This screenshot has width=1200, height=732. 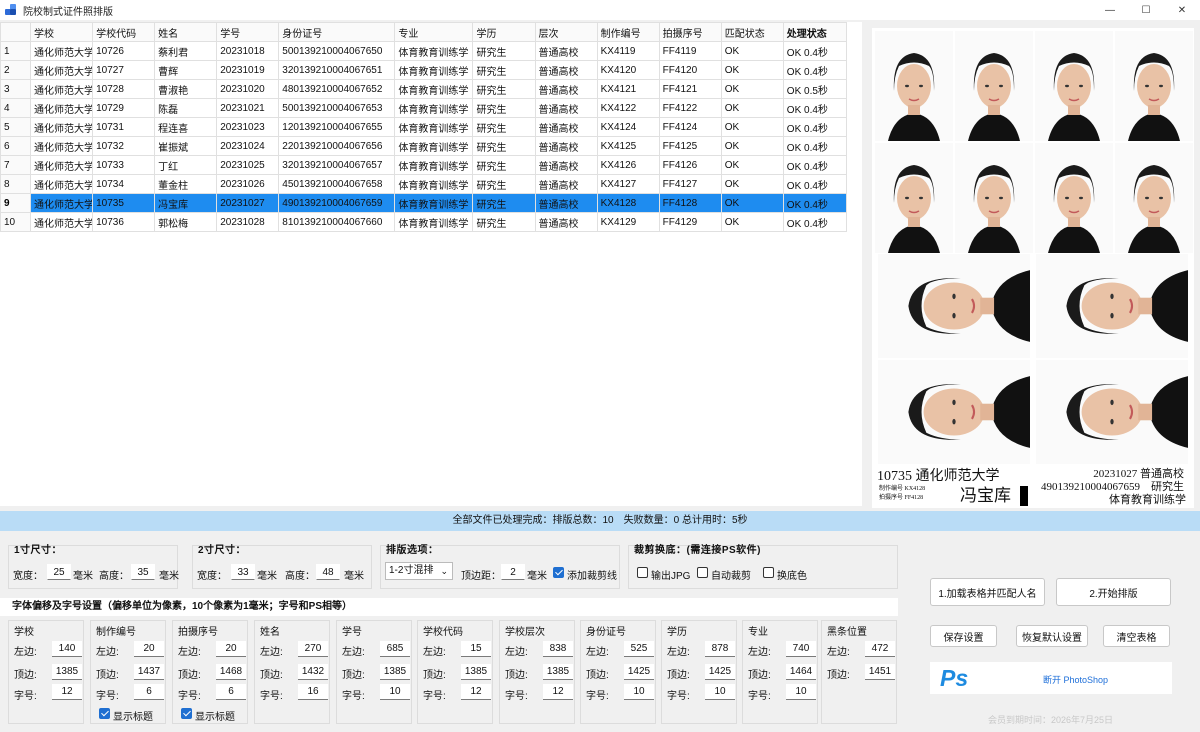 I want to click on table-cell: 500139210004067650, so click(x=337, y=51).